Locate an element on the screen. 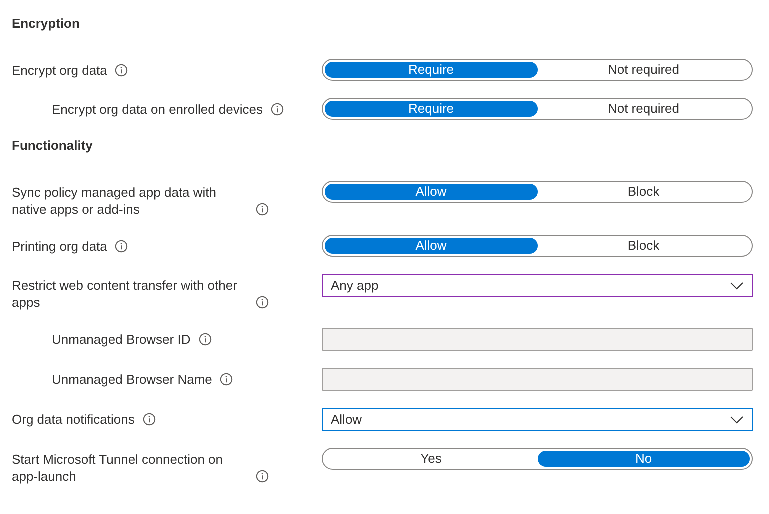 This screenshot has width=769, height=514. setting-label: Start Microsoft Tunnel connection on app-launch is located at coordinates (118, 468).